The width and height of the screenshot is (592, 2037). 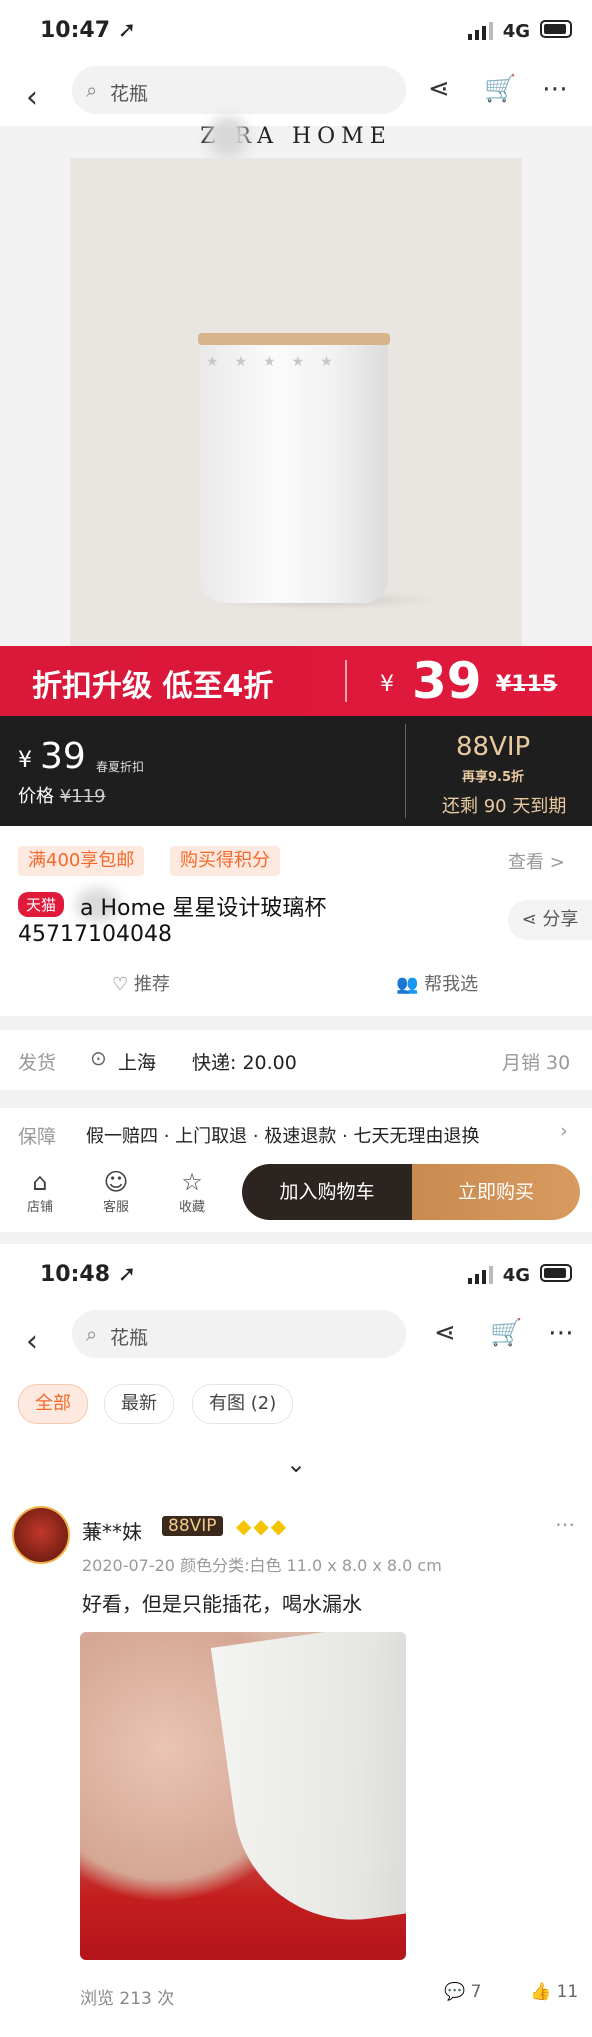 I want to click on top-nav: ‹ ⌕ 花瓶 ⋖ 🛒 ⋯, so click(x=296, y=94).